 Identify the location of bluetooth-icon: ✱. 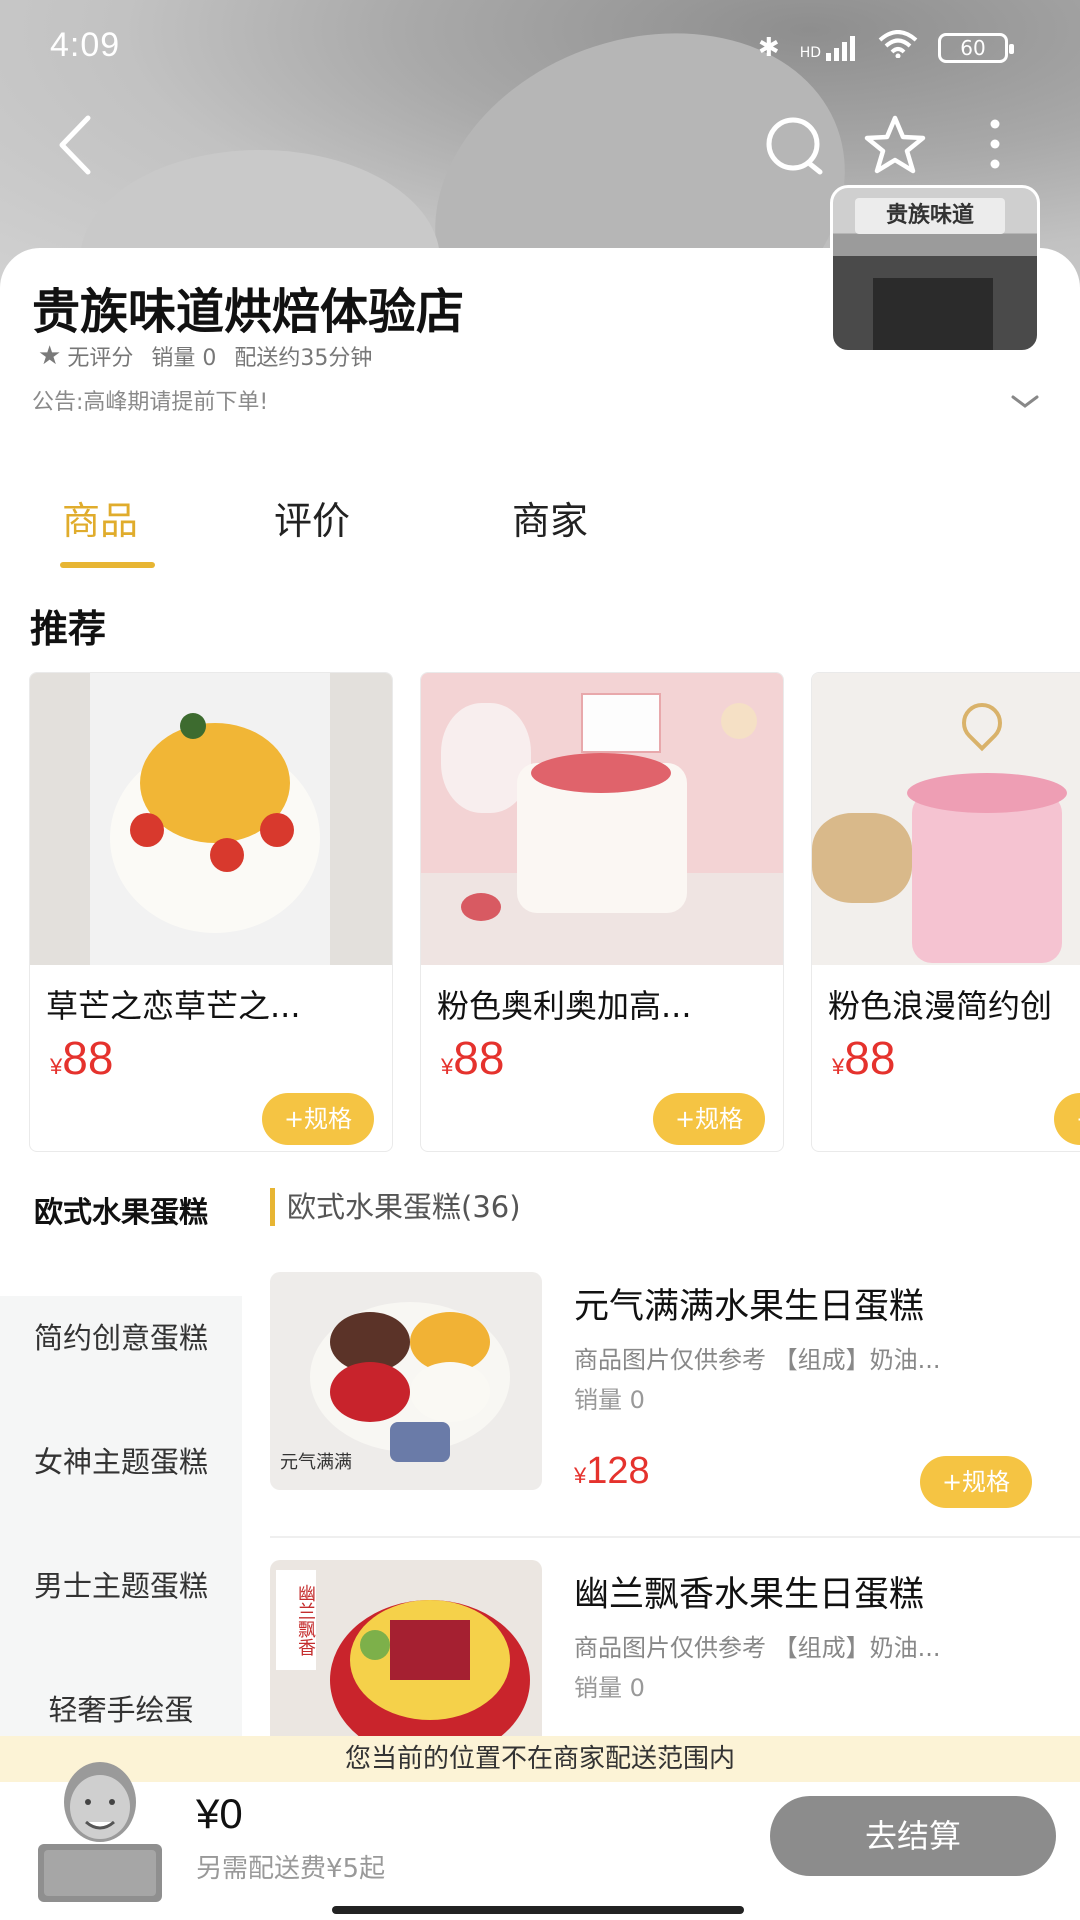
(768, 47).